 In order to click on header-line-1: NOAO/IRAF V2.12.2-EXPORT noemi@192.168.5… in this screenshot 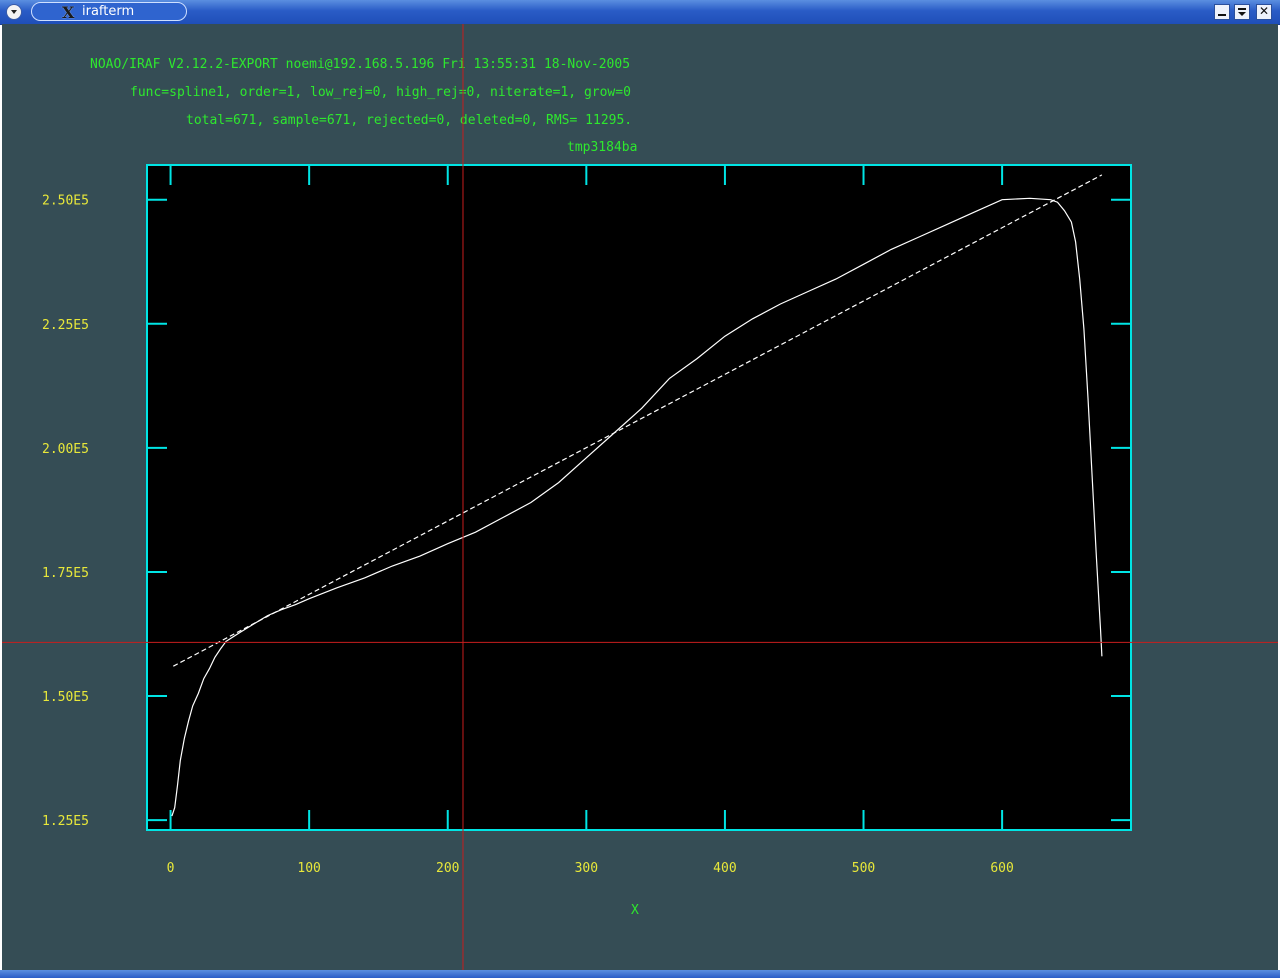, I will do `click(360, 64)`.